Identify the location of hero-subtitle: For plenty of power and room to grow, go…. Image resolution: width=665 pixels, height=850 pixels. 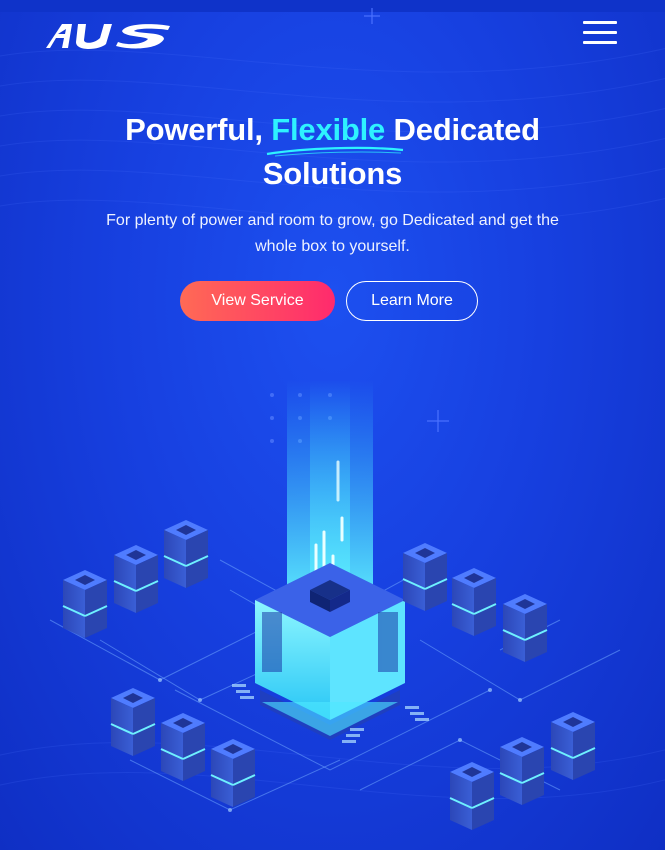
(332, 233).